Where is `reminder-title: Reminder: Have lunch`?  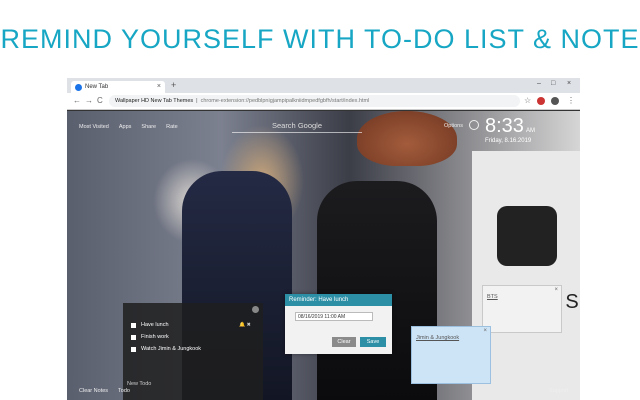 reminder-title: Reminder: Have lunch is located at coordinates (338, 300).